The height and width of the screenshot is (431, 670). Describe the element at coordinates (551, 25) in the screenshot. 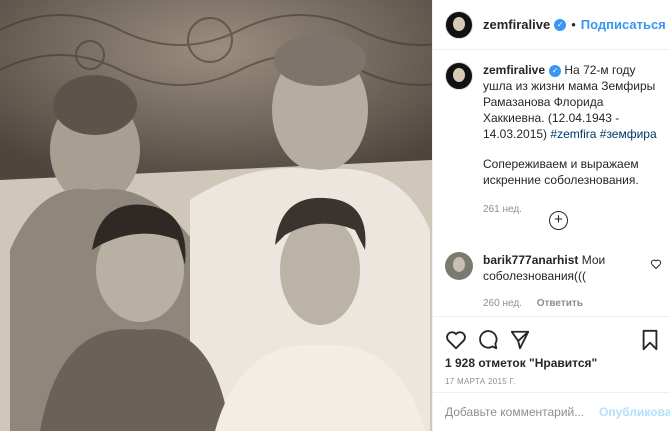

I see `post-header: zemfiralive ✓ • Подписаться` at that location.